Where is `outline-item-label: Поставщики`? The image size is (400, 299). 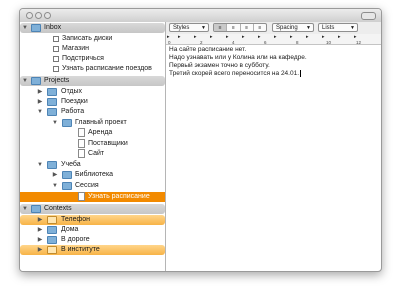
outline-item-label: Поставщики is located at coordinates (108, 143).